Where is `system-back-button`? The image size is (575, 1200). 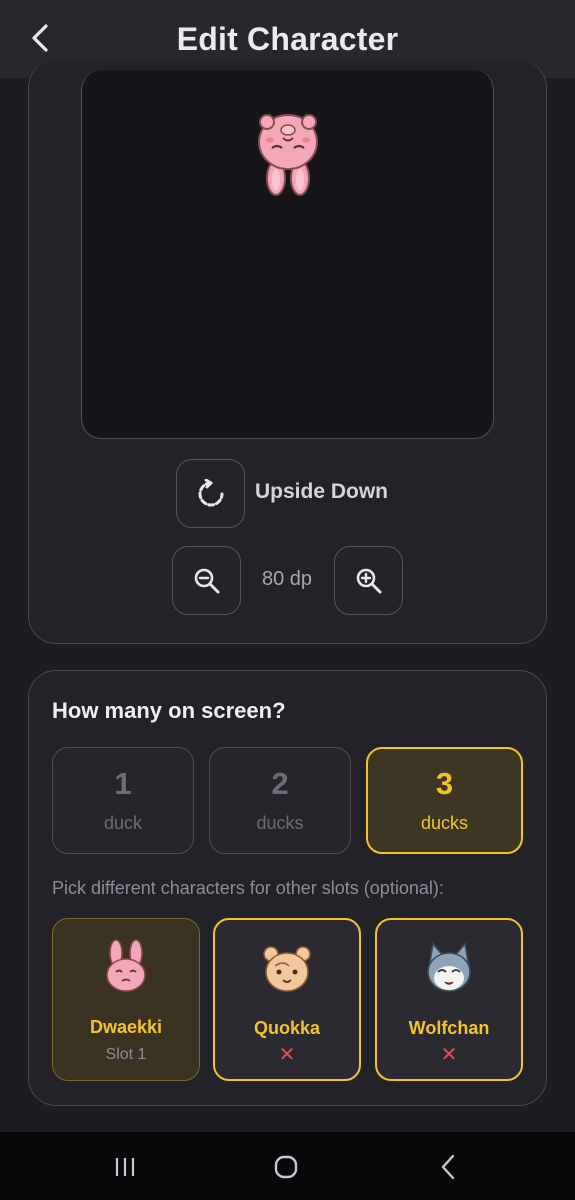
system-back-button is located at coordinates (448, 1167).